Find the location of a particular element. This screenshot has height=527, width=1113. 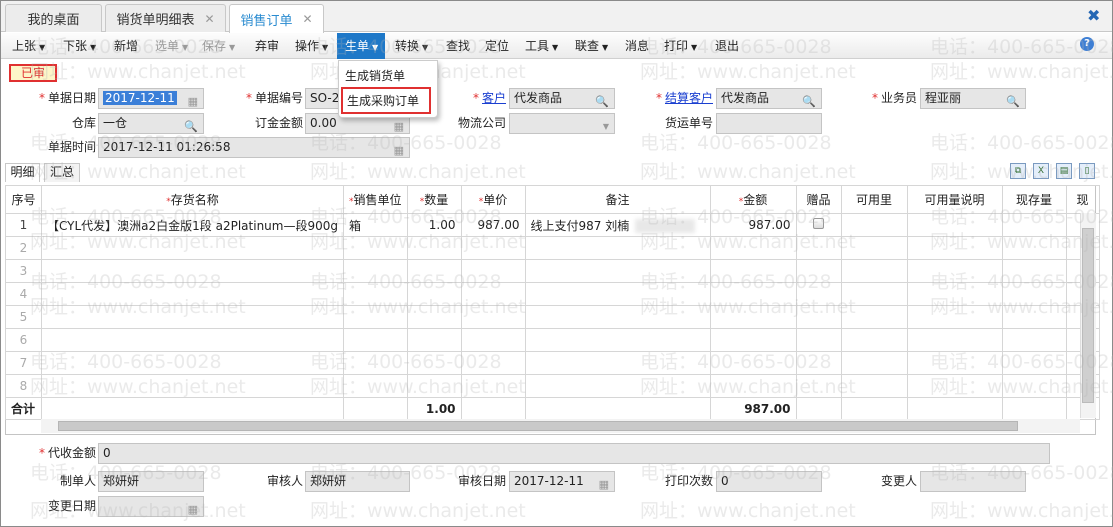

tab-detail: 明细 is located at coordinates (22, 172).